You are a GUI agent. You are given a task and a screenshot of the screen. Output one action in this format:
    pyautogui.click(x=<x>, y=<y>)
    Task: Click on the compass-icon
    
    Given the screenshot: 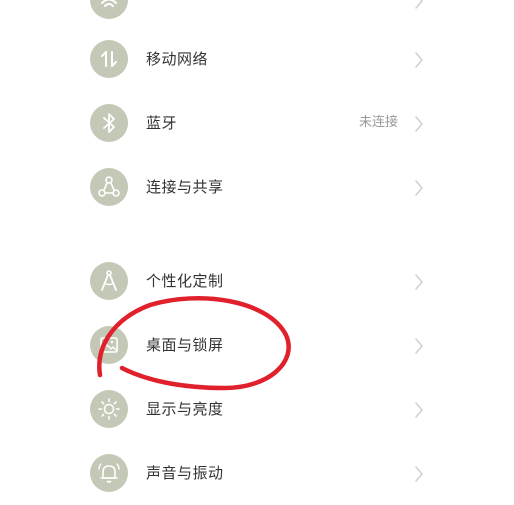 What is the action you would take?
    pyautogui.click(x=109, y=281)
    